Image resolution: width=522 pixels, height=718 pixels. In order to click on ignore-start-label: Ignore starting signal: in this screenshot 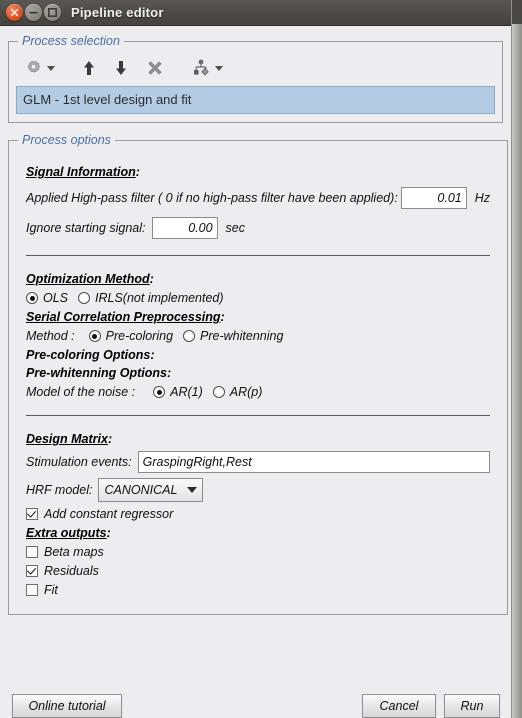, I will do `click(86, 228)`.